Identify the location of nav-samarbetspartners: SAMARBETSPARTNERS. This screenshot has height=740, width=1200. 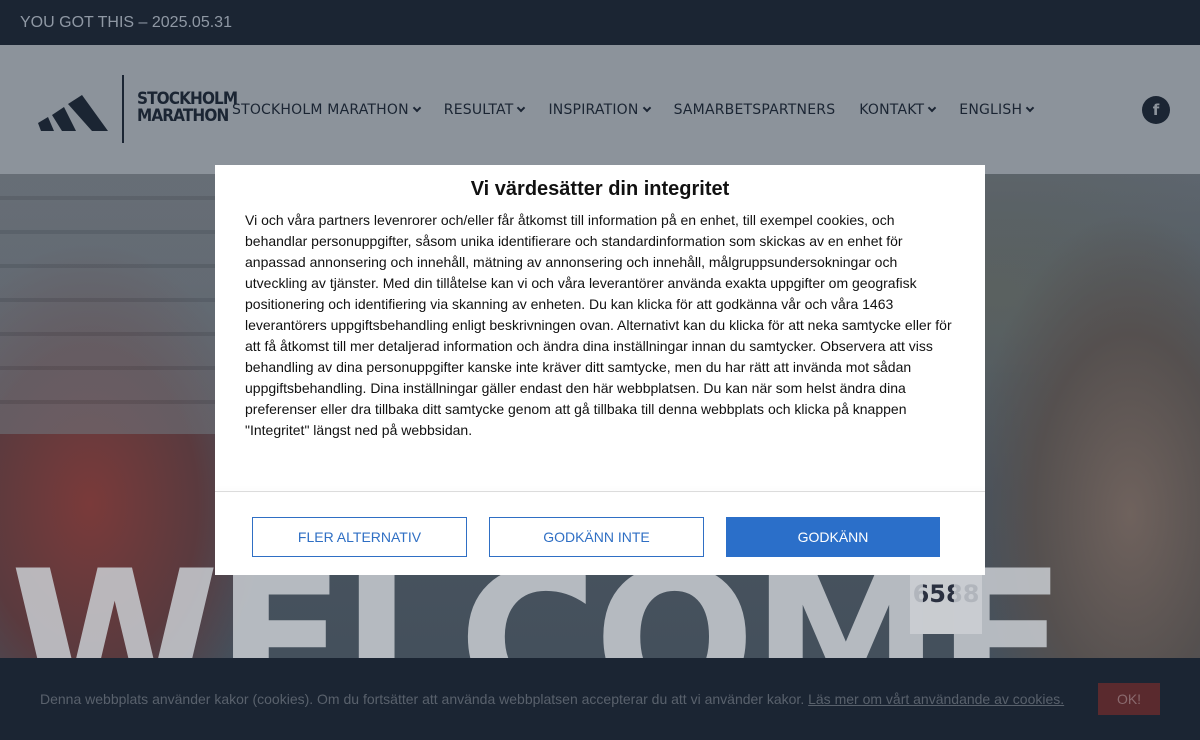
(755, 110).